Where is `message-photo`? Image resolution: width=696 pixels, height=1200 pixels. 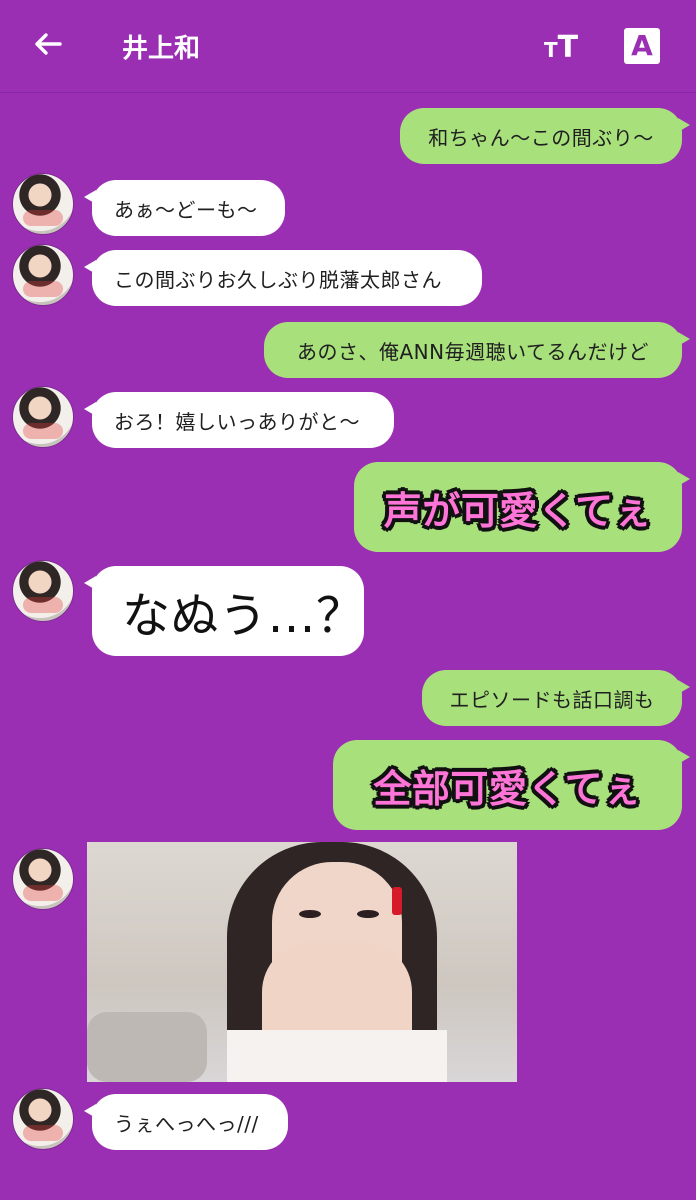
message-photo is located at coordinates (302, 962).